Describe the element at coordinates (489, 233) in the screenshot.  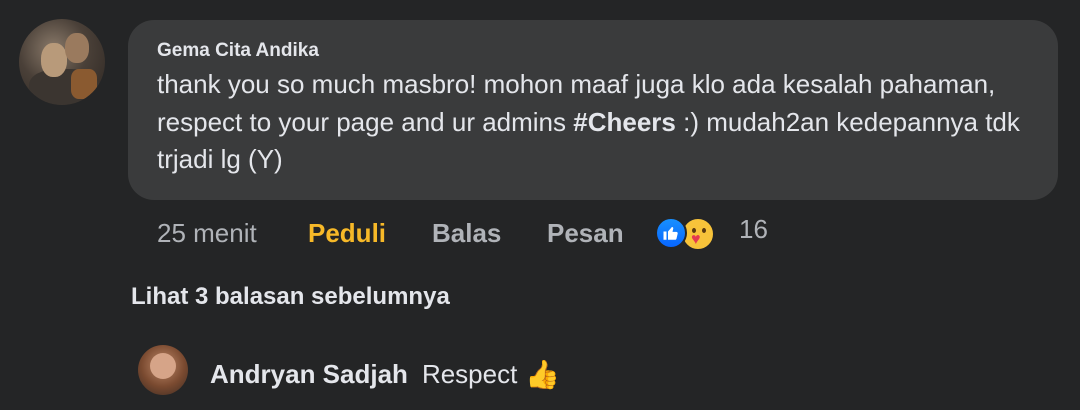
I see `reply-button: Balas` at that location.